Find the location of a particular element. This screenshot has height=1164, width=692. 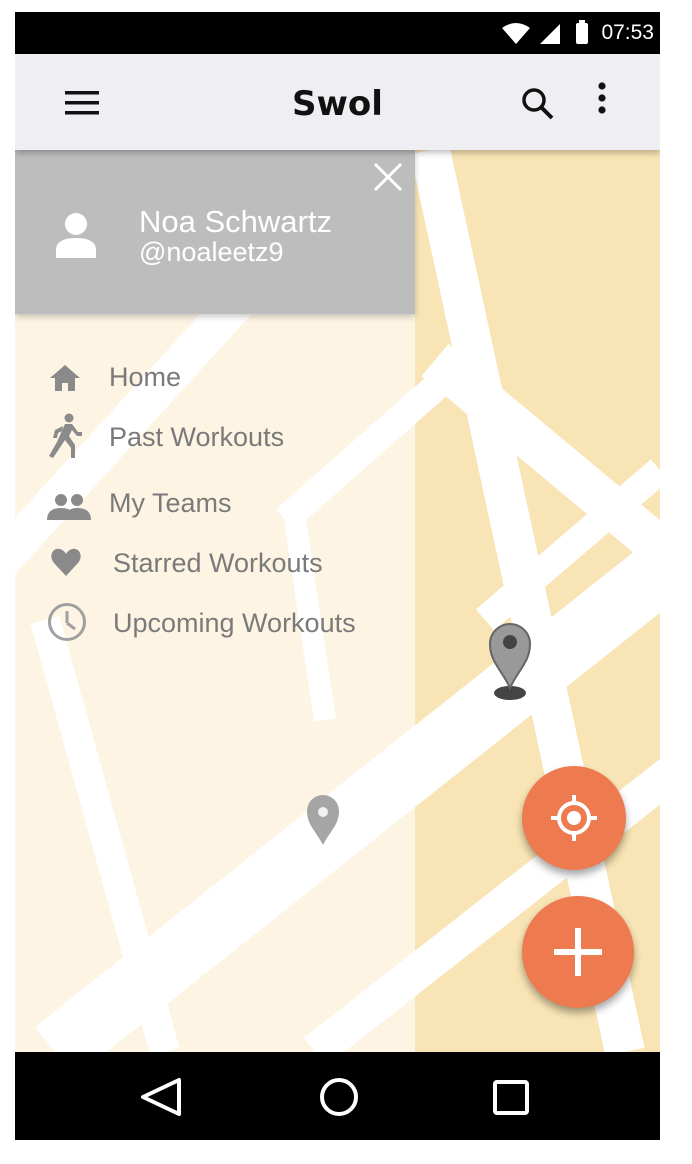

status-icons is located at coordinates (545, 32).